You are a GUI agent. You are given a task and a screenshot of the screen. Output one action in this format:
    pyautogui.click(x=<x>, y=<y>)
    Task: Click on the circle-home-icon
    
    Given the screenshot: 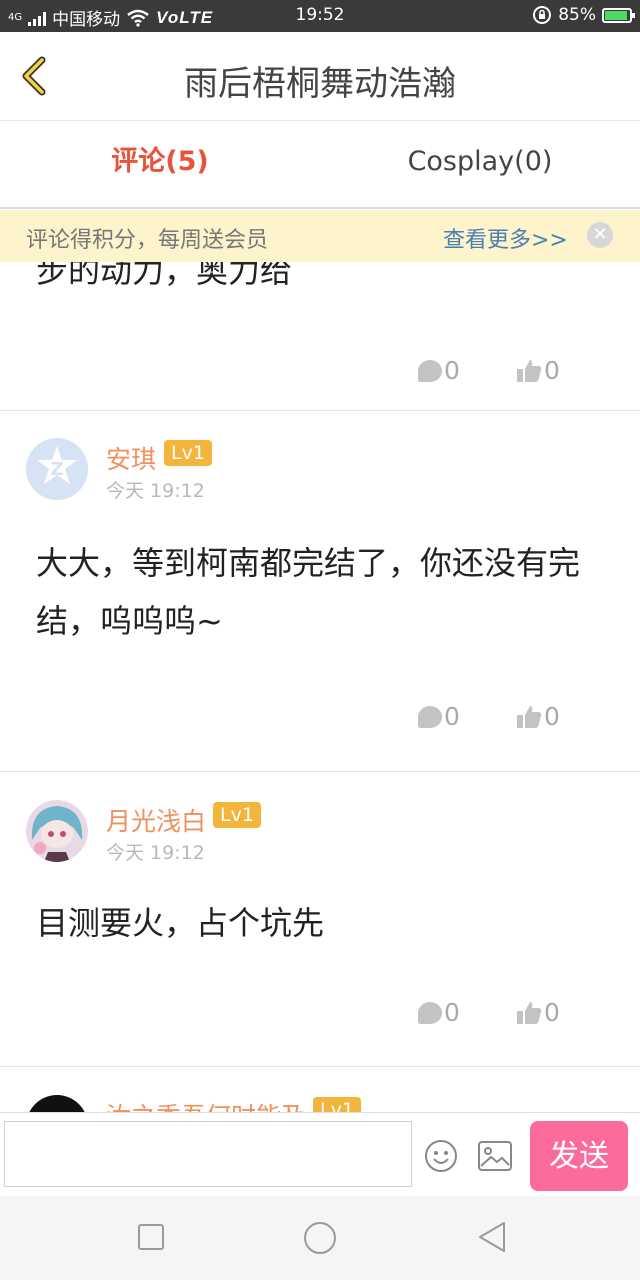 What is the action you would take?
    pyautogui.click(x=320, y=1238)
    